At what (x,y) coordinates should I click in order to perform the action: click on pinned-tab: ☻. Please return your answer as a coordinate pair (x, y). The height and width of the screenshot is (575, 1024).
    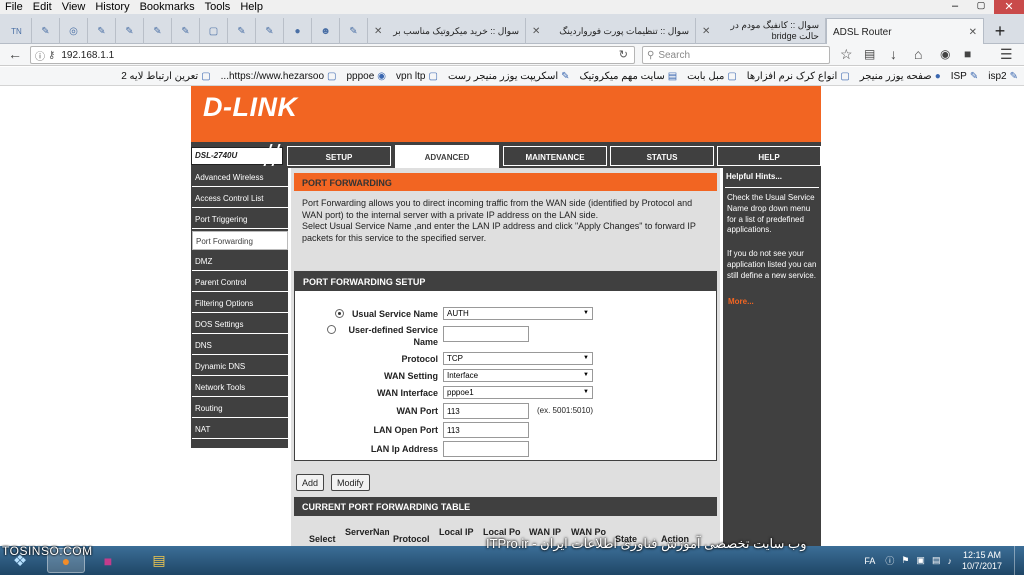
    Looking at the image, I should click on (326, 31).